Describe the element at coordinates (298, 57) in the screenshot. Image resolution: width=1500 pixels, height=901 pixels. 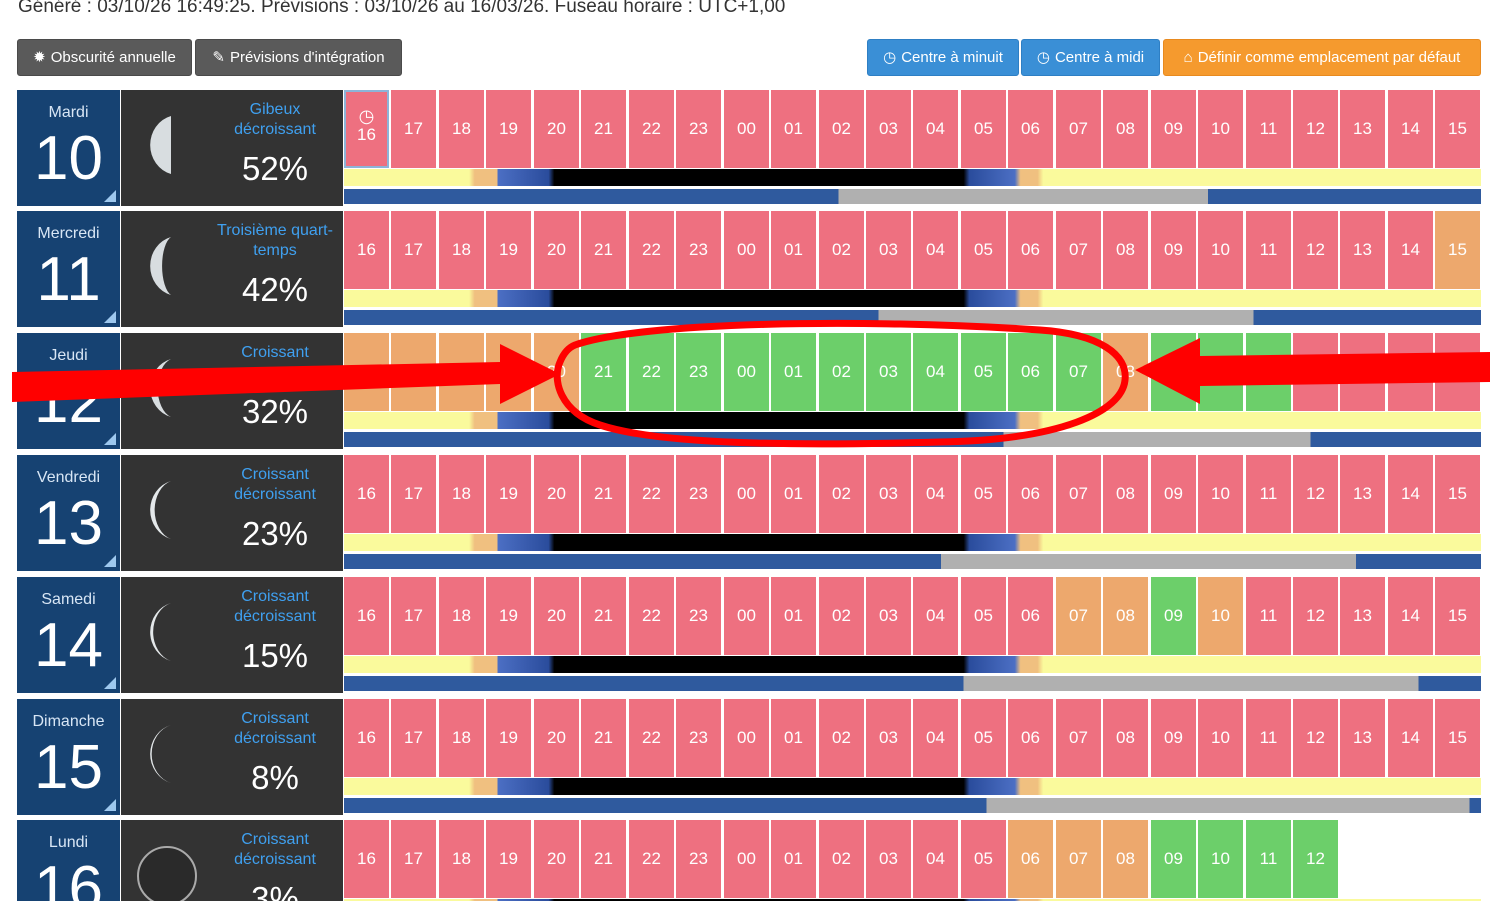
I see `integration-forecast-button: ✎ Prévisions d'intégration` at that location.